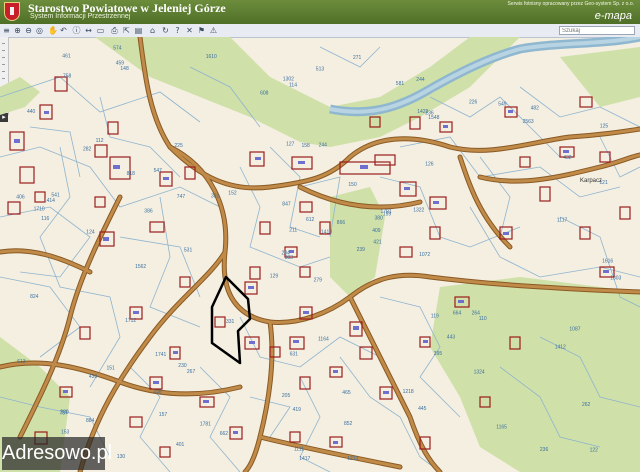 This screenshot has height=472, width=640. Describe the element at coordinates (323, 340) in the screenshot. I see `parcel-number-label: 1164` at that location.